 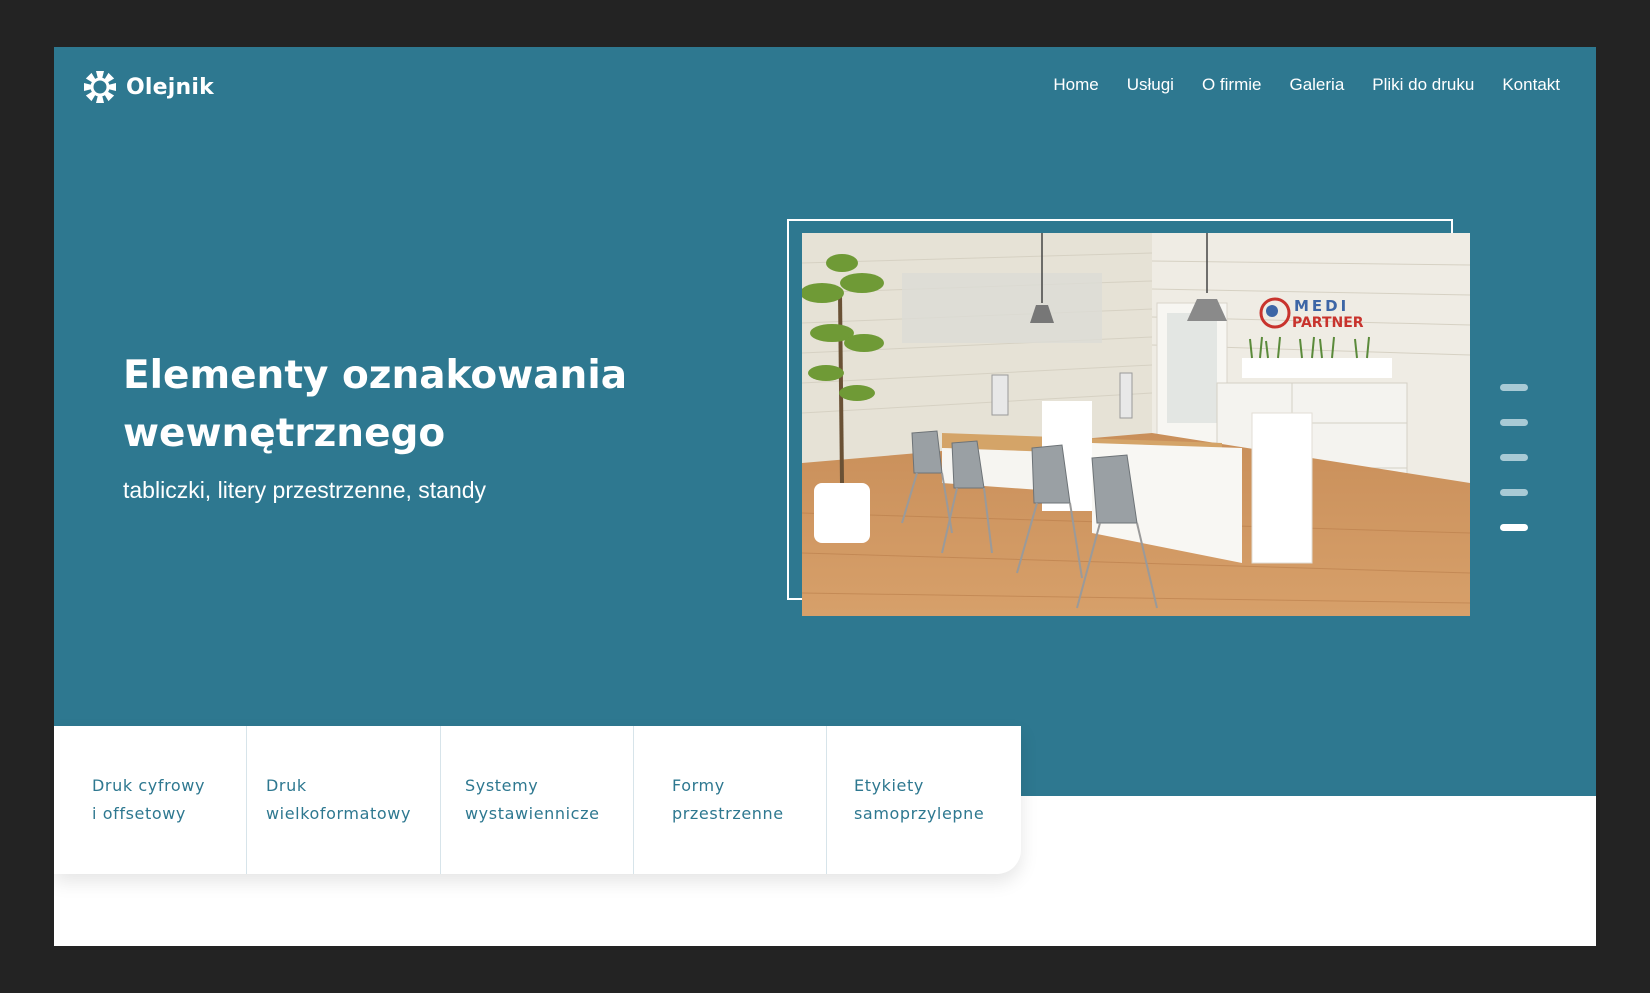 I want to click on service-card-etykiety-samoprzylepne: Etykiety samoprzylepne, so click(x=924, y=800).